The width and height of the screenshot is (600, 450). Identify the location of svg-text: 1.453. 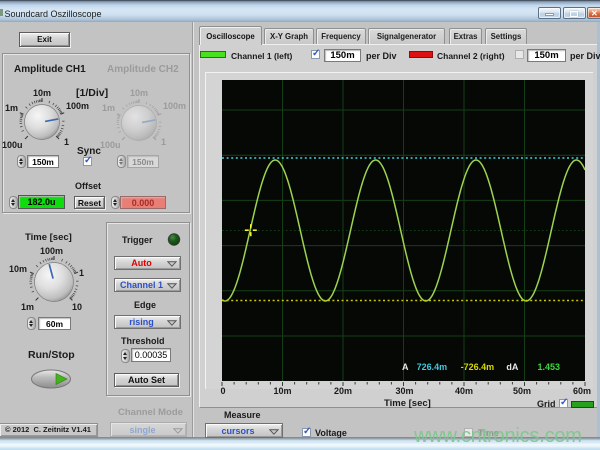
(549, 367).